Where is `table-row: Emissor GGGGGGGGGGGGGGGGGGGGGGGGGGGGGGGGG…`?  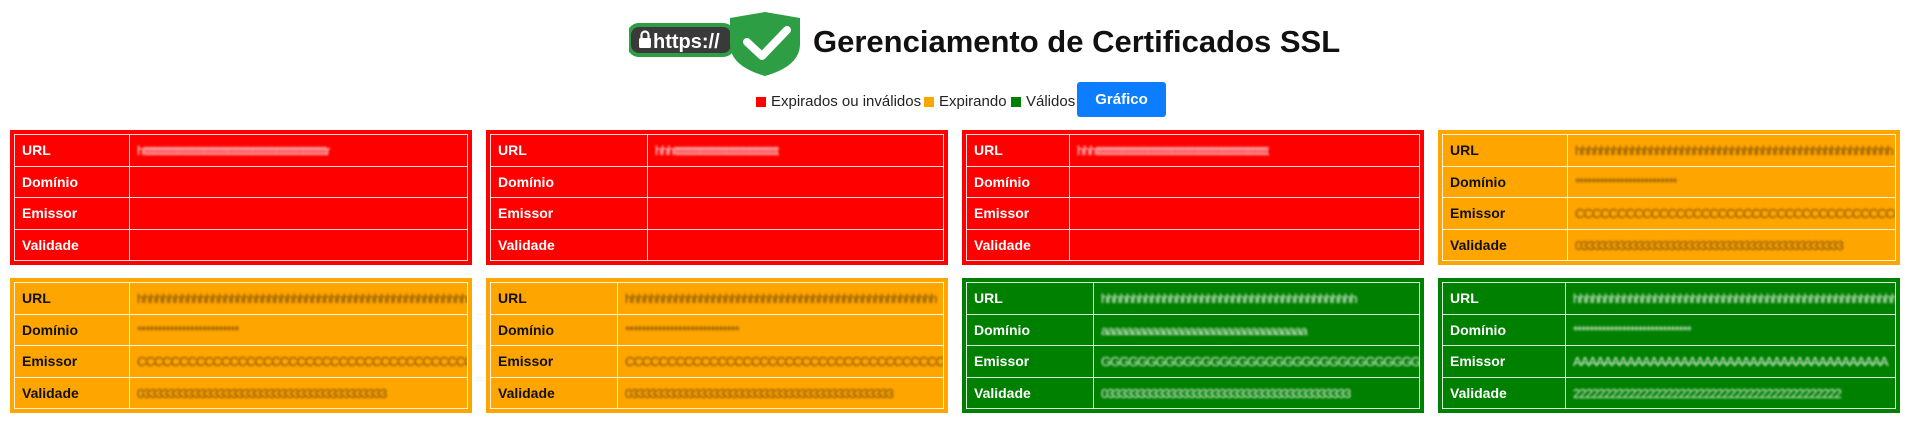
table-row: Emissor GGGGGGGGGGGGGGGGGGGGGGGGGGGGGGGGG… is located at coordinates (1193, 361).